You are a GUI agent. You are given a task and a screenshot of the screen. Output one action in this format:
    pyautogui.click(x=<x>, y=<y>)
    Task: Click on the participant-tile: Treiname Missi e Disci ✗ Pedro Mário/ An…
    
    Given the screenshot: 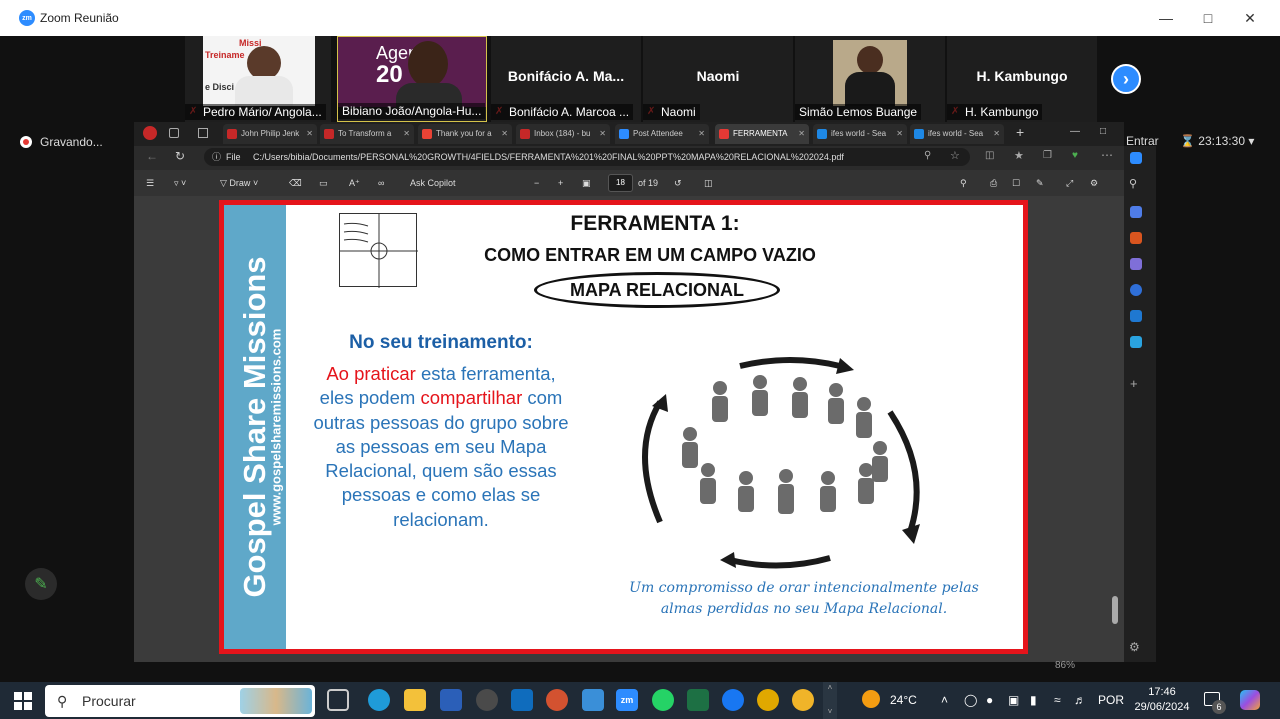 What is the action you would take?
    pyautogui.click(x=258, y=79)
    